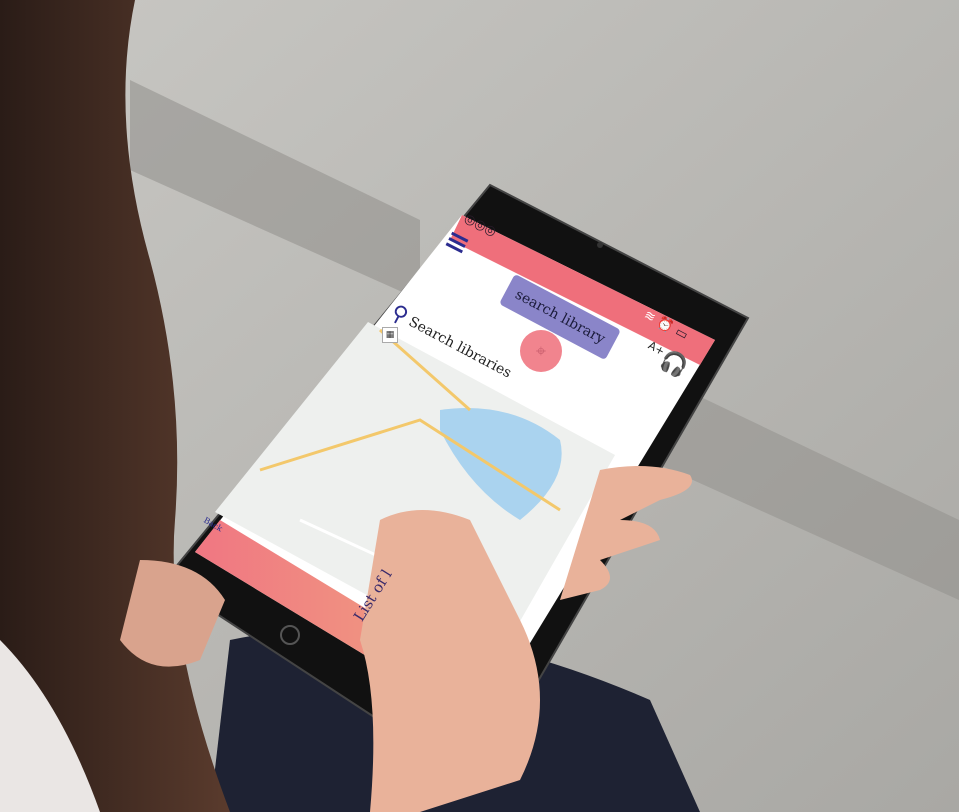  I want to click on alarm-icon: ⏰, so click(665, 325).